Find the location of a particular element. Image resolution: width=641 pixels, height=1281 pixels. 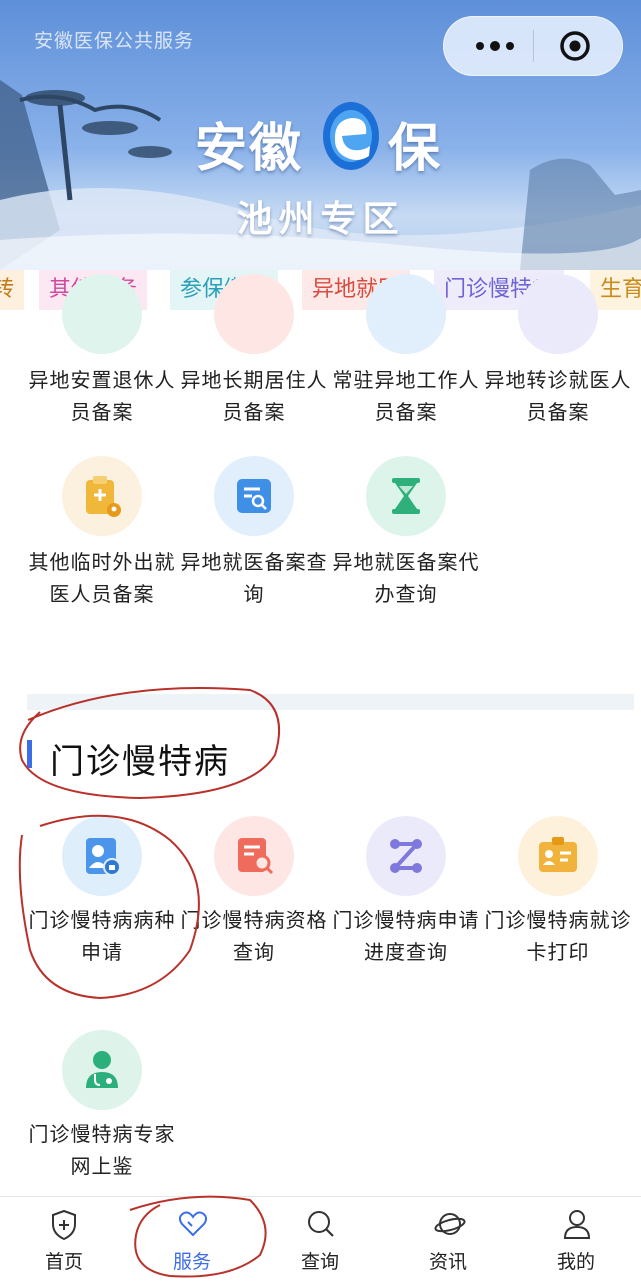

service-label-remote-worker: 常驻异地工作人员备案 is located at coordinates (406, 396).